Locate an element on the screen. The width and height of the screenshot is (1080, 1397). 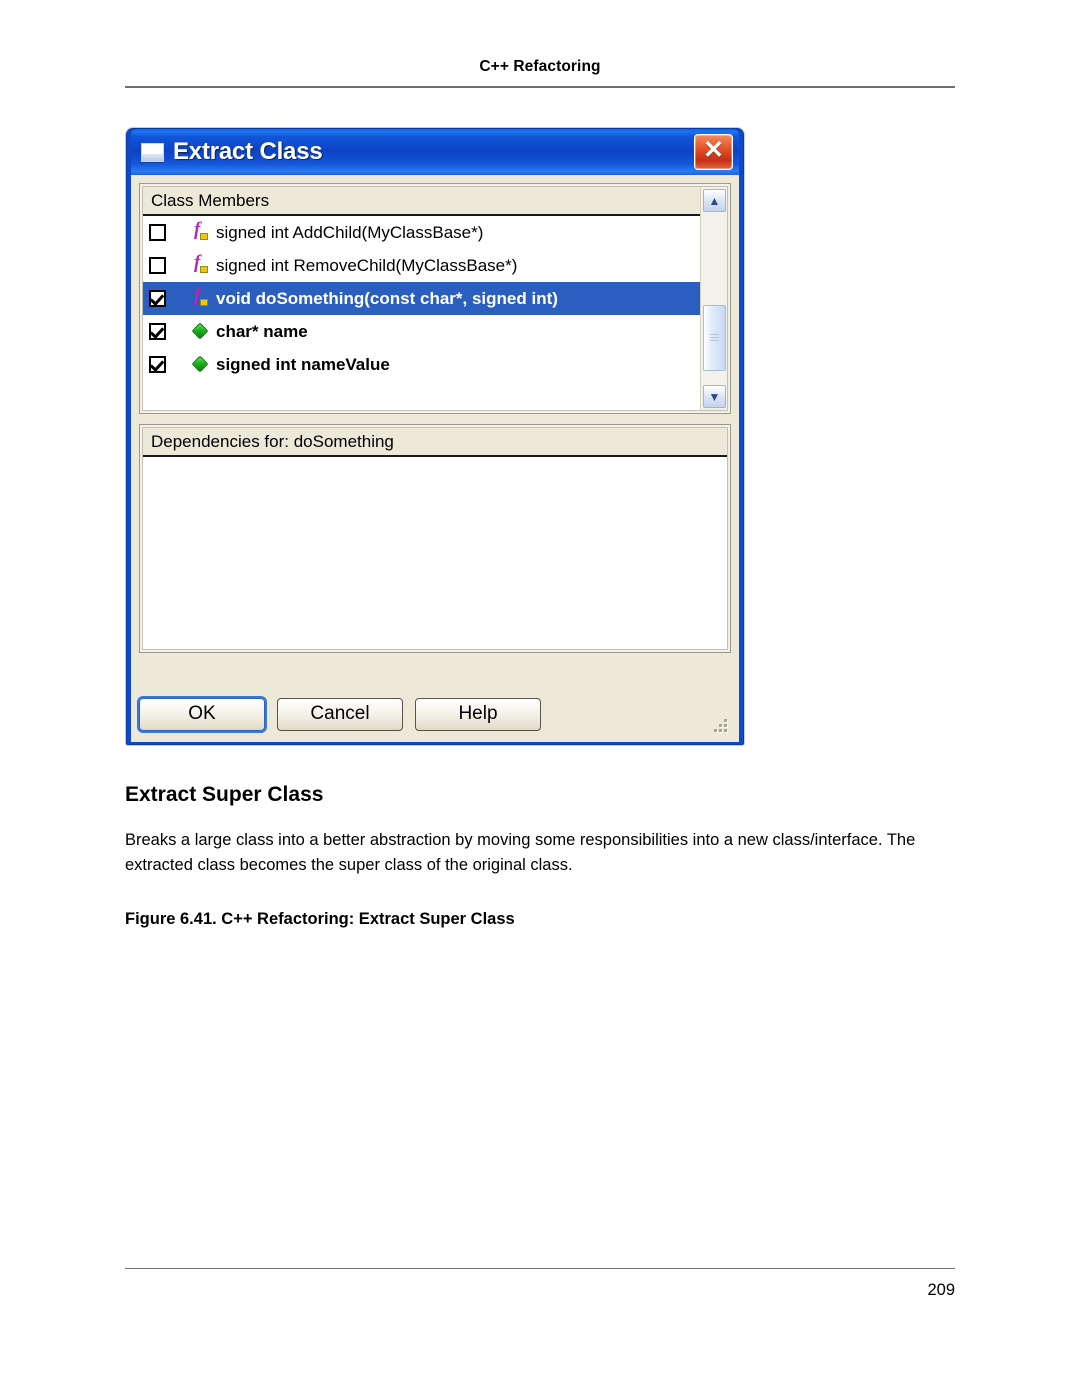
close-glyph: ✕ is located at coordinates (713, 150).